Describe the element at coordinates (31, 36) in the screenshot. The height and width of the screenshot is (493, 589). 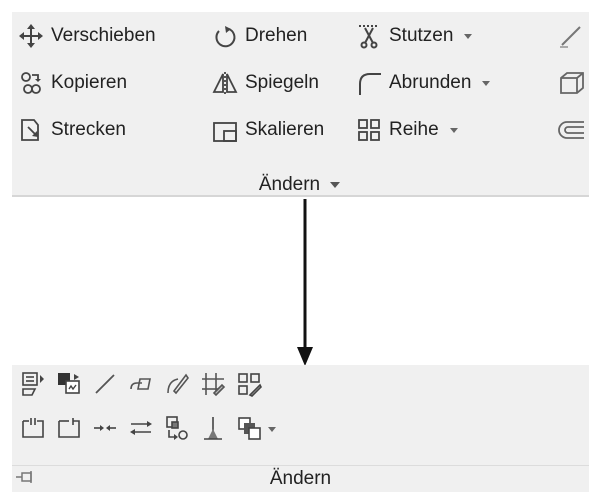
I see `move-icon` at that location.